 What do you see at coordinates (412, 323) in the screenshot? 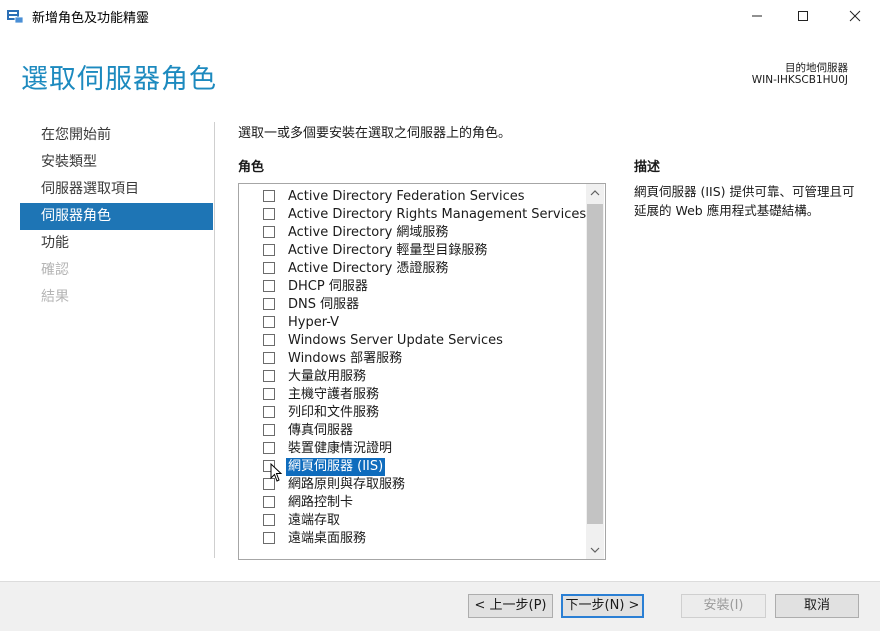
I see `role-row: Hyper-V` at bounding box center [412, 323].